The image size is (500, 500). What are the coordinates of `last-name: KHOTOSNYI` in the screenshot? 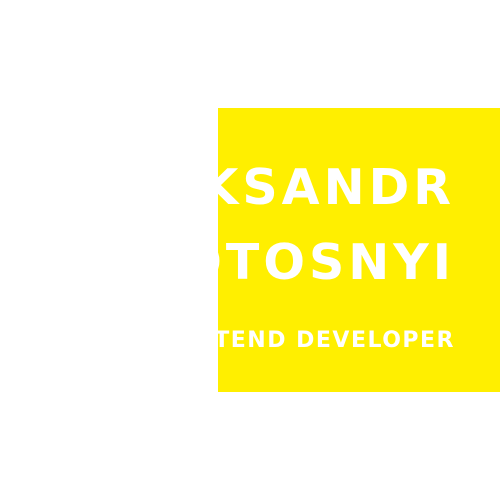 It's located at (274, 262).